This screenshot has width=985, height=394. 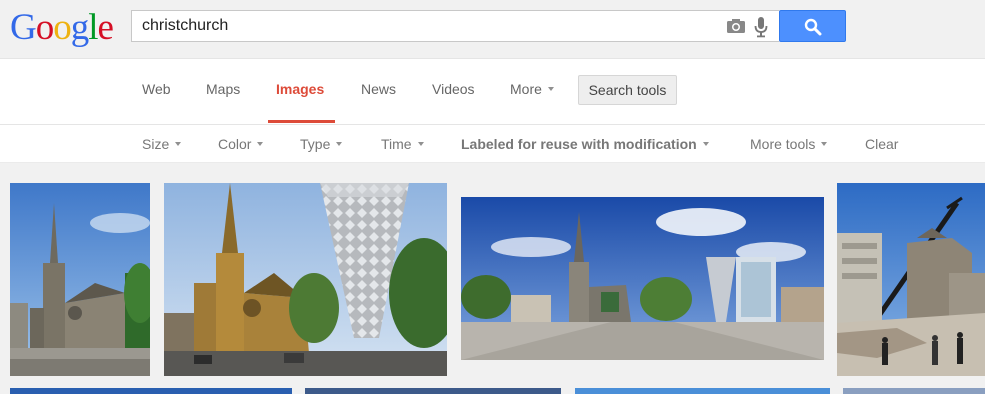 I want to click on tab-images: Images, so click(x=300, y=89).